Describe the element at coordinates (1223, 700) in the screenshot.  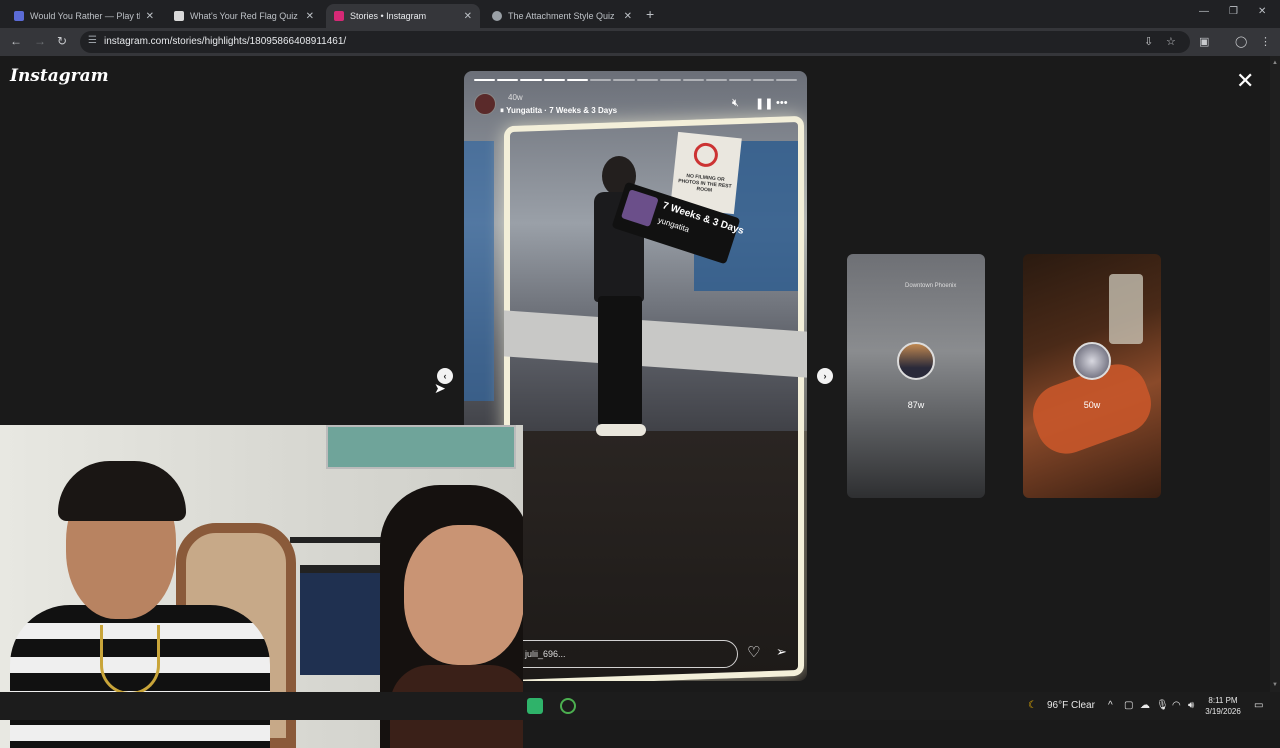
I see `clock-time: 8:11 PM` at that location.